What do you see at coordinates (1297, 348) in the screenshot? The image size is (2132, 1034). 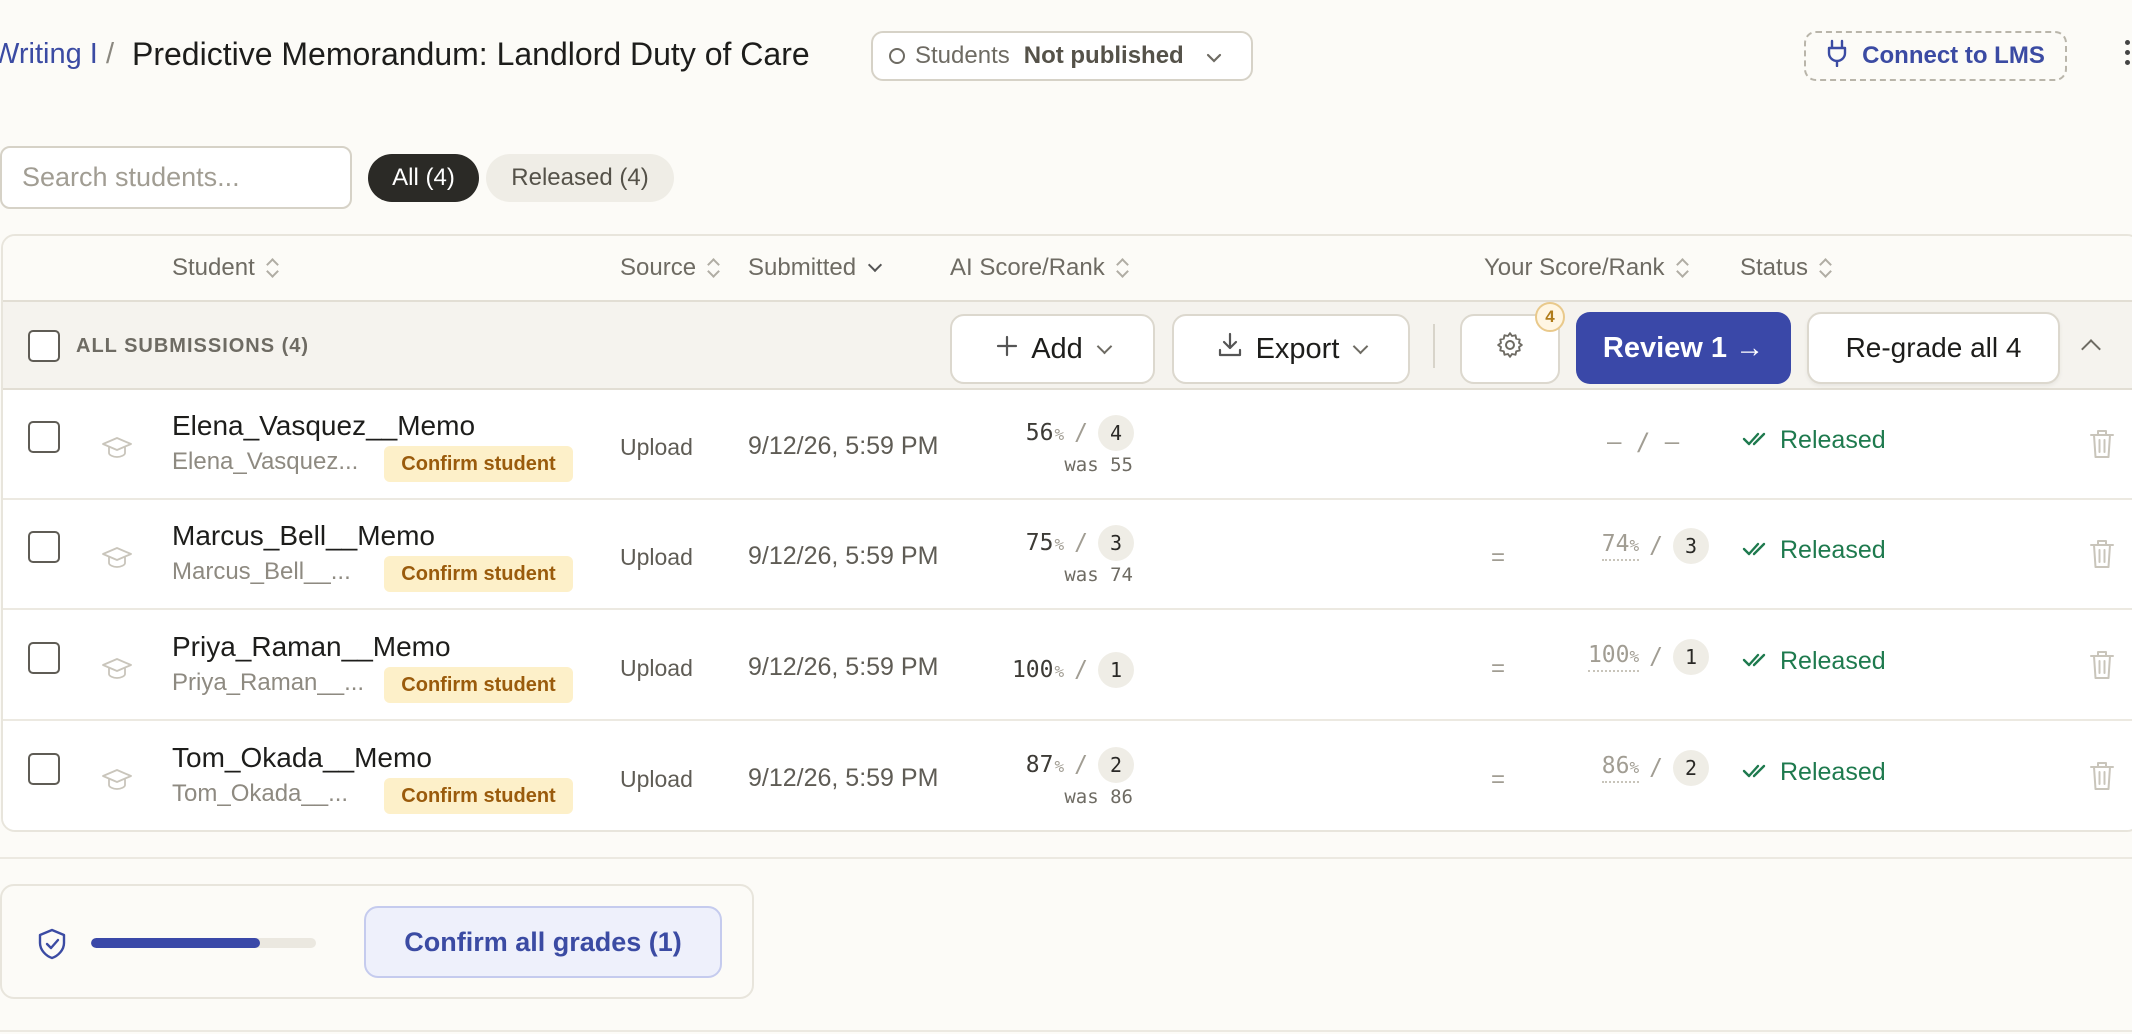 I see `export-label: Export` at bounding box center [1297, 348].